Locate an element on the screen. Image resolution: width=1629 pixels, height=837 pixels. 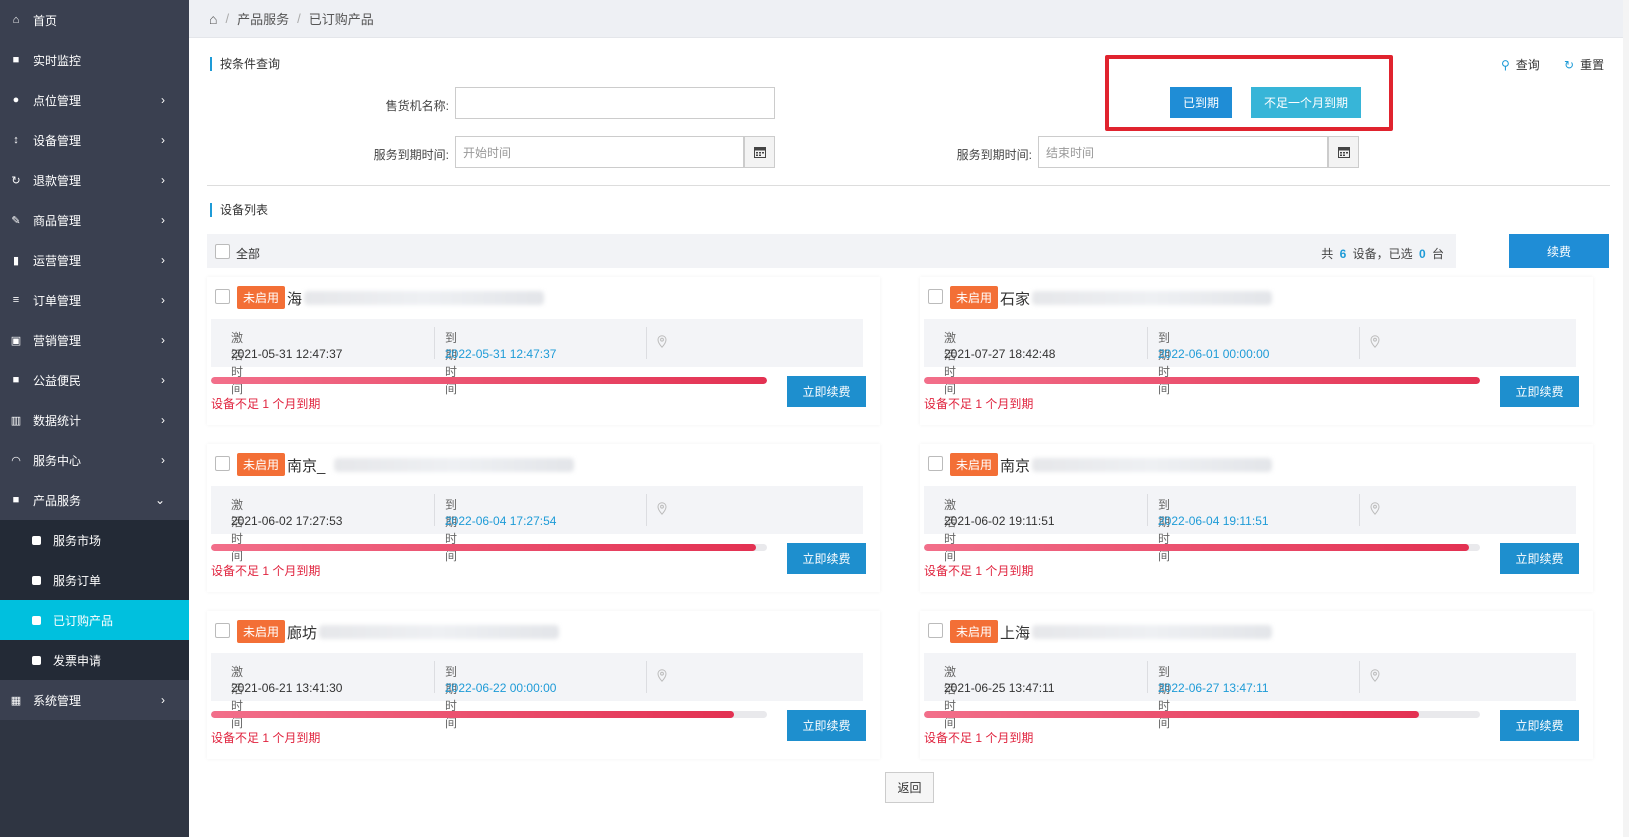
sidebar-item-label: 实时监控 is located at coordinates (57, 60).